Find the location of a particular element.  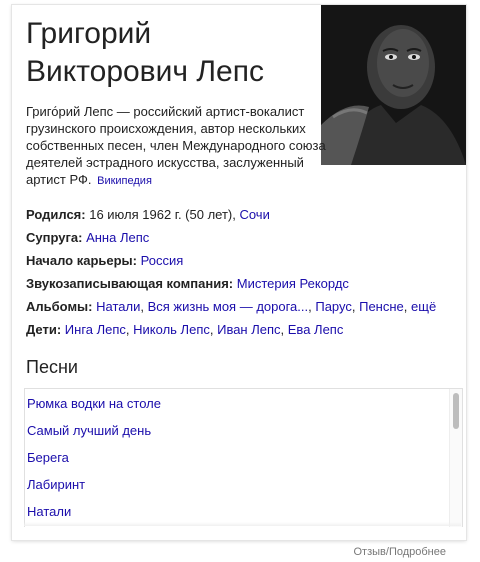

child-link: Ева Лепс is located at coordinates (316, 329).